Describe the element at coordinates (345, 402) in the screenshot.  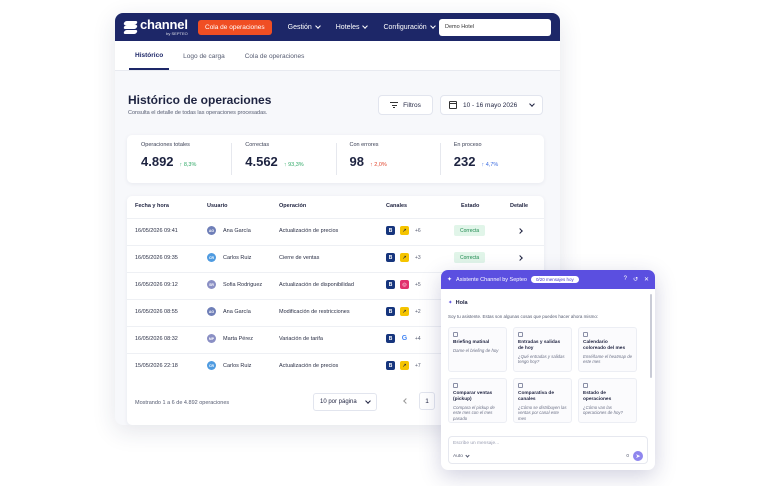
I see `per-page-select: 10 por página` at that location.